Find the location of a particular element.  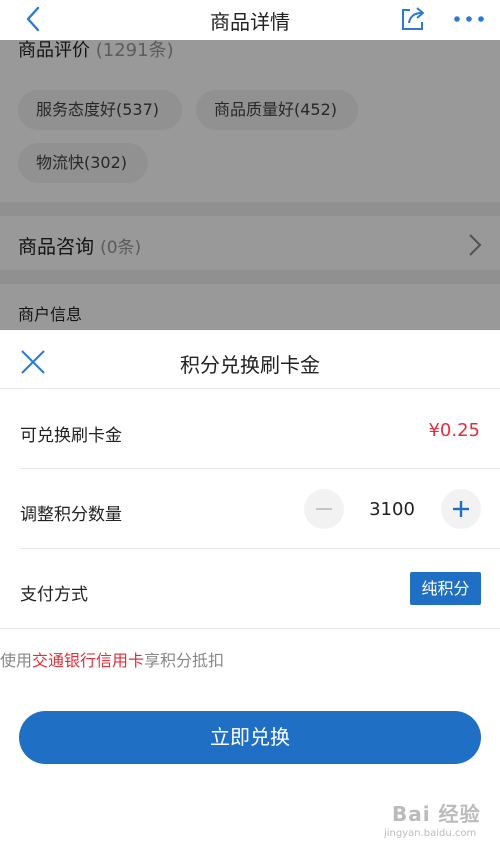

payment-method-label: 支付方式 is located at coordinates (54, 595).